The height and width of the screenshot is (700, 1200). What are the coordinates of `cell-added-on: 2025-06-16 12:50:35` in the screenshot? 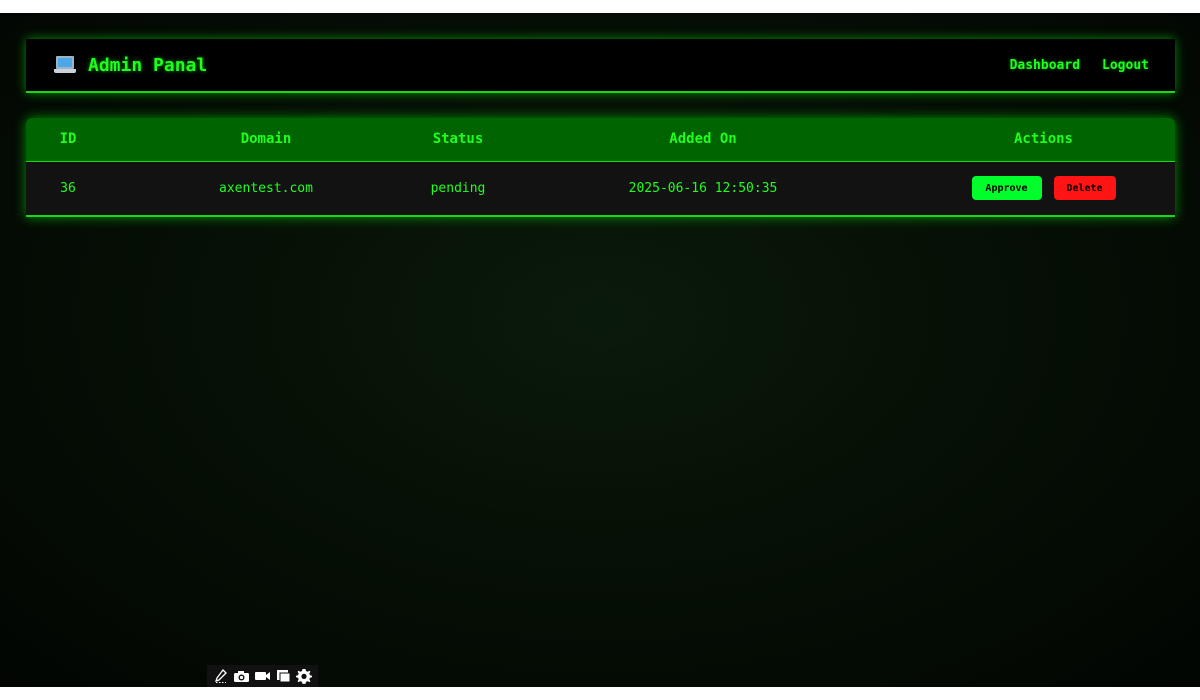 It's located at (703, 188).